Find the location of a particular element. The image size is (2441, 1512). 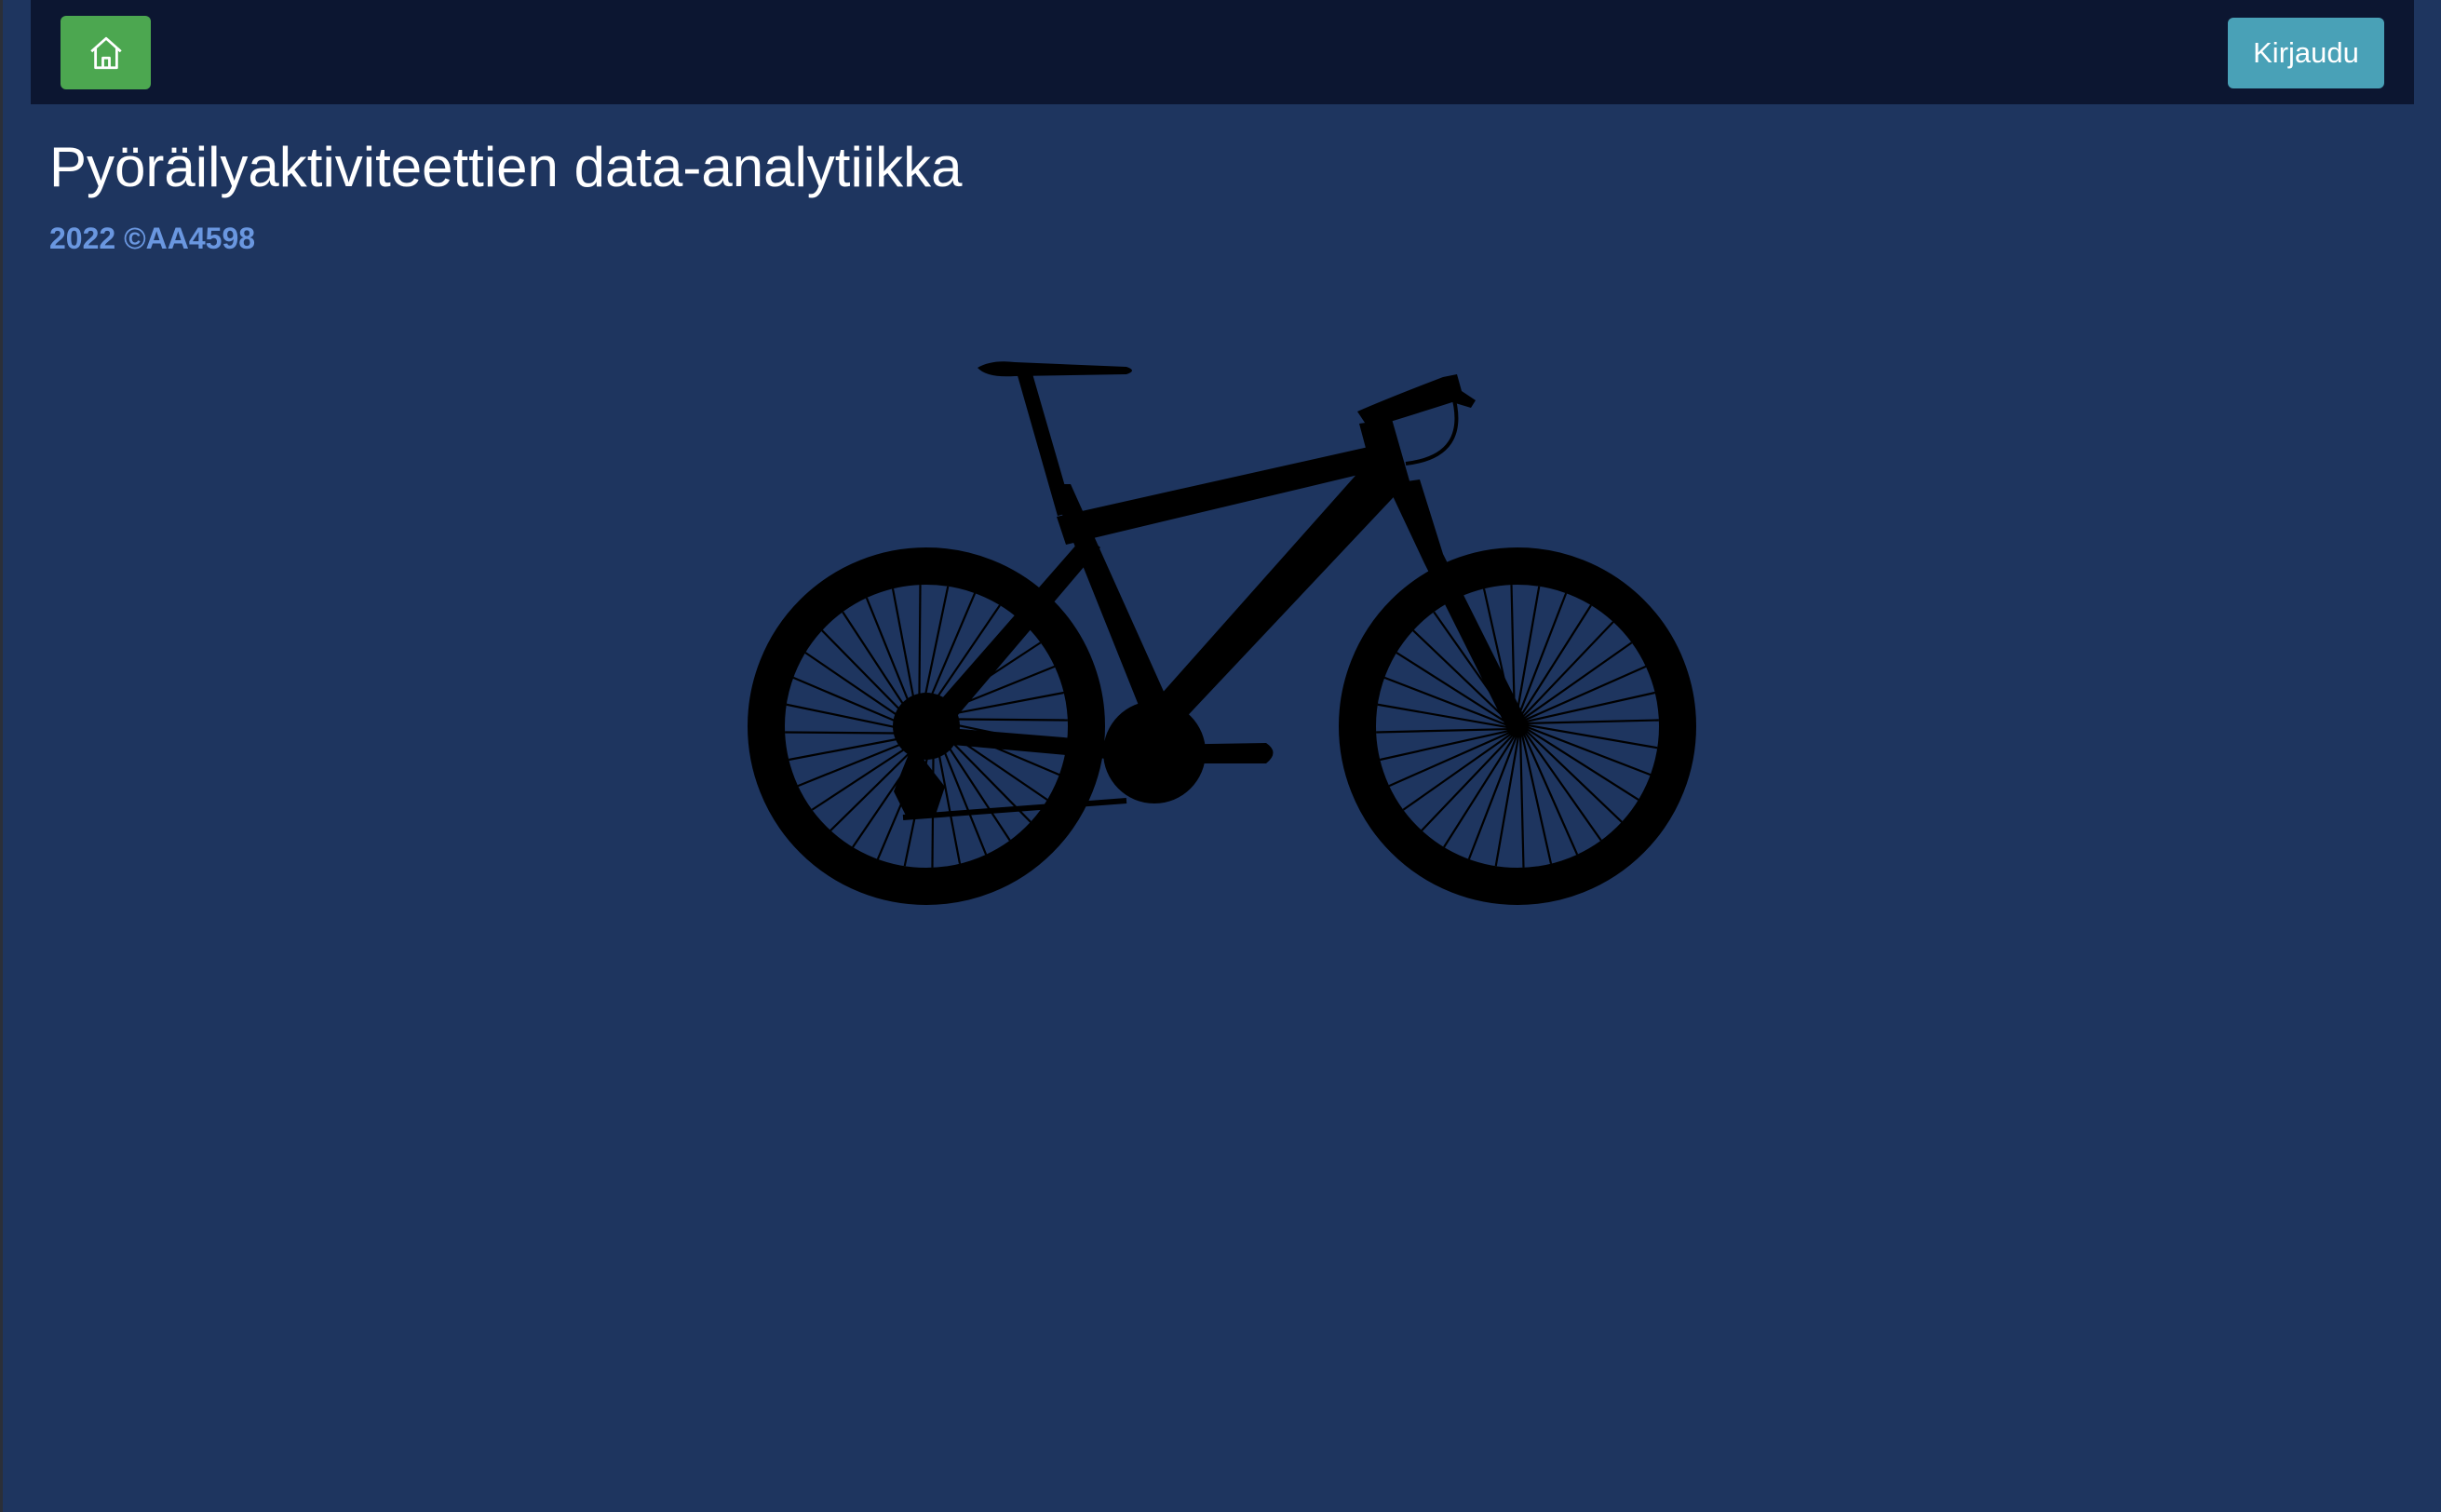

copyright-text: 2022 ©AA4598 is located at coordinates (152, 238).